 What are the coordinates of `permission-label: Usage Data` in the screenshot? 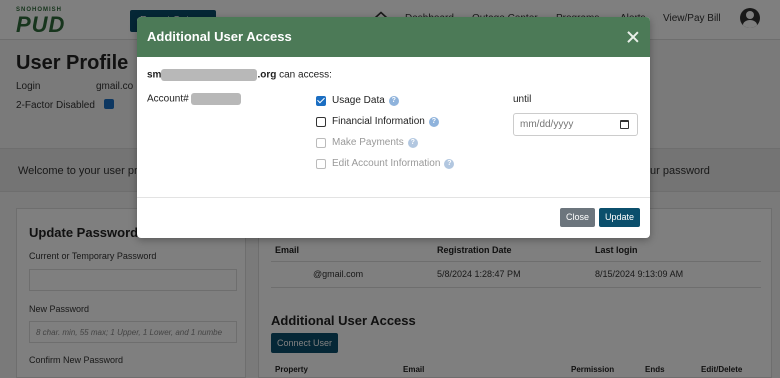 It's located at (358, 100).